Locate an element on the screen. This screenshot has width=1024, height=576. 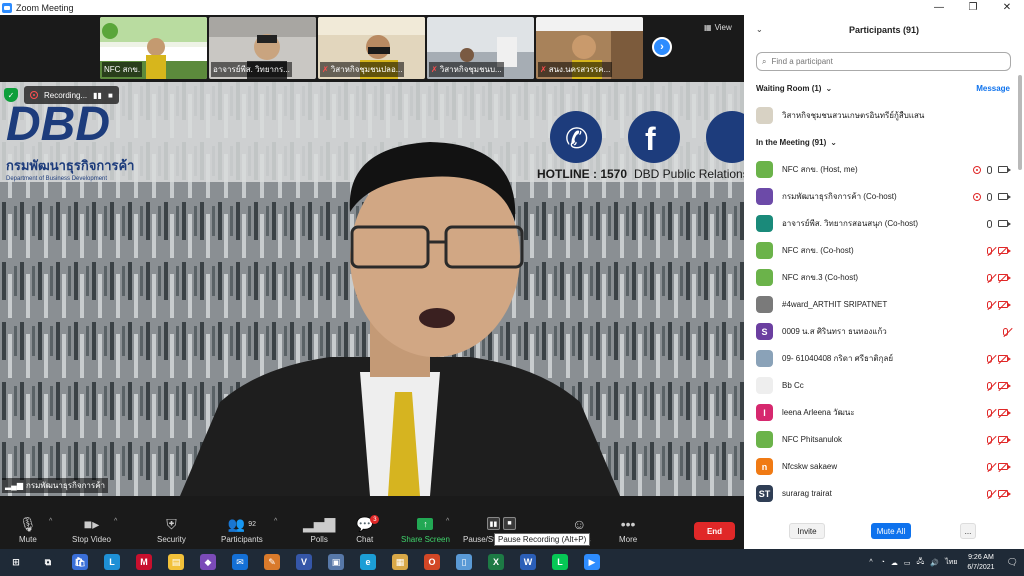
cloud-icon: ☁ is located at coordinates (894, 563).